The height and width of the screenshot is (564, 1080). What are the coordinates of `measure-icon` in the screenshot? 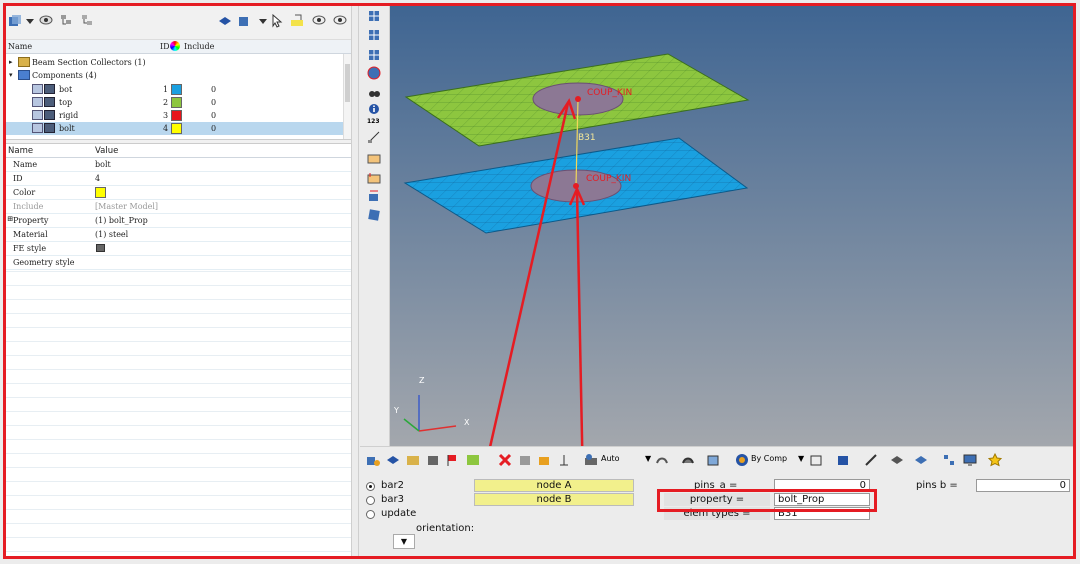 It's located at (374, 137).